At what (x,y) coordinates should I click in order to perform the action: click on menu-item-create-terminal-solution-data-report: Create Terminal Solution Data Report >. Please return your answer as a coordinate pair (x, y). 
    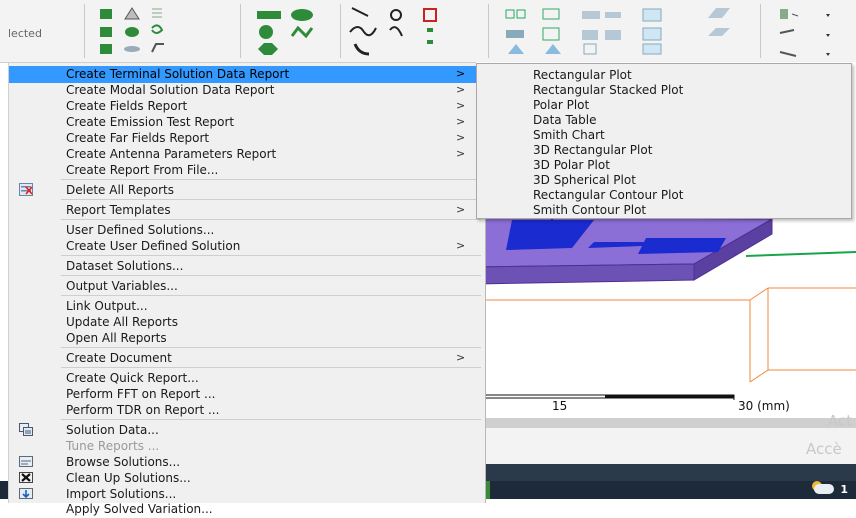
    Looking at the image, I should click on (247, 74).